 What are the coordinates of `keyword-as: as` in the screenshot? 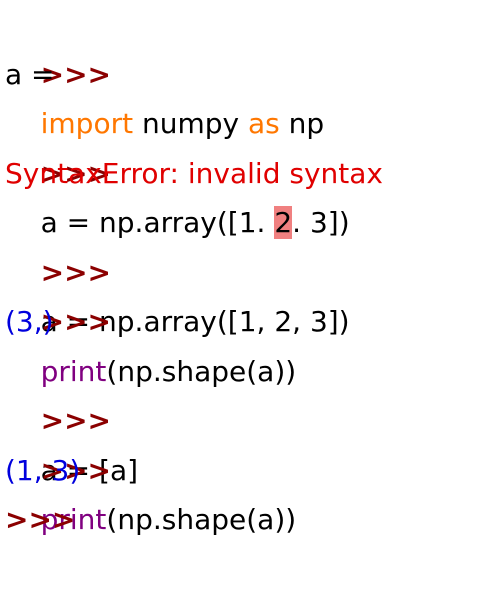 It's located at (263, 123).